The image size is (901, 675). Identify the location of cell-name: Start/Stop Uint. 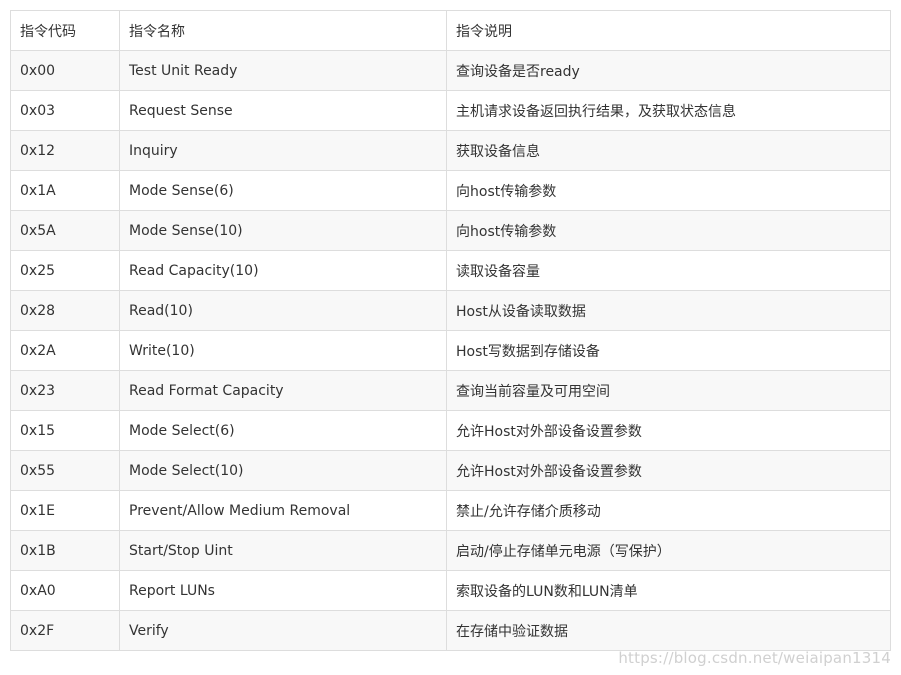
(283, 550).